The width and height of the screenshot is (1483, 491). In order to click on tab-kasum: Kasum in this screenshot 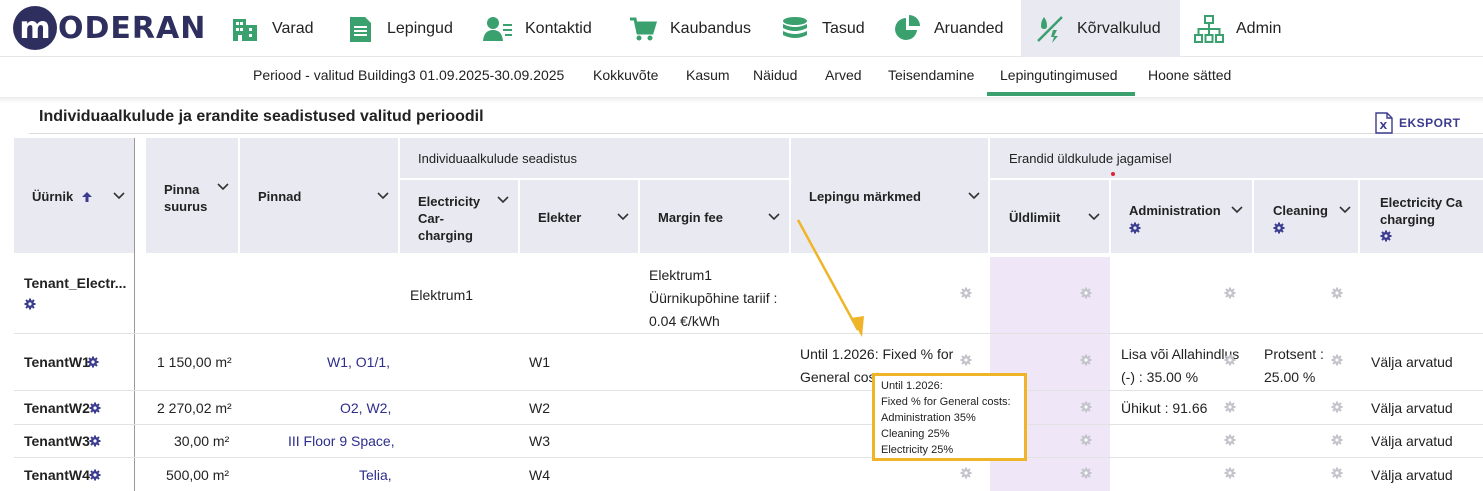, I will do `click(708, 75)`.